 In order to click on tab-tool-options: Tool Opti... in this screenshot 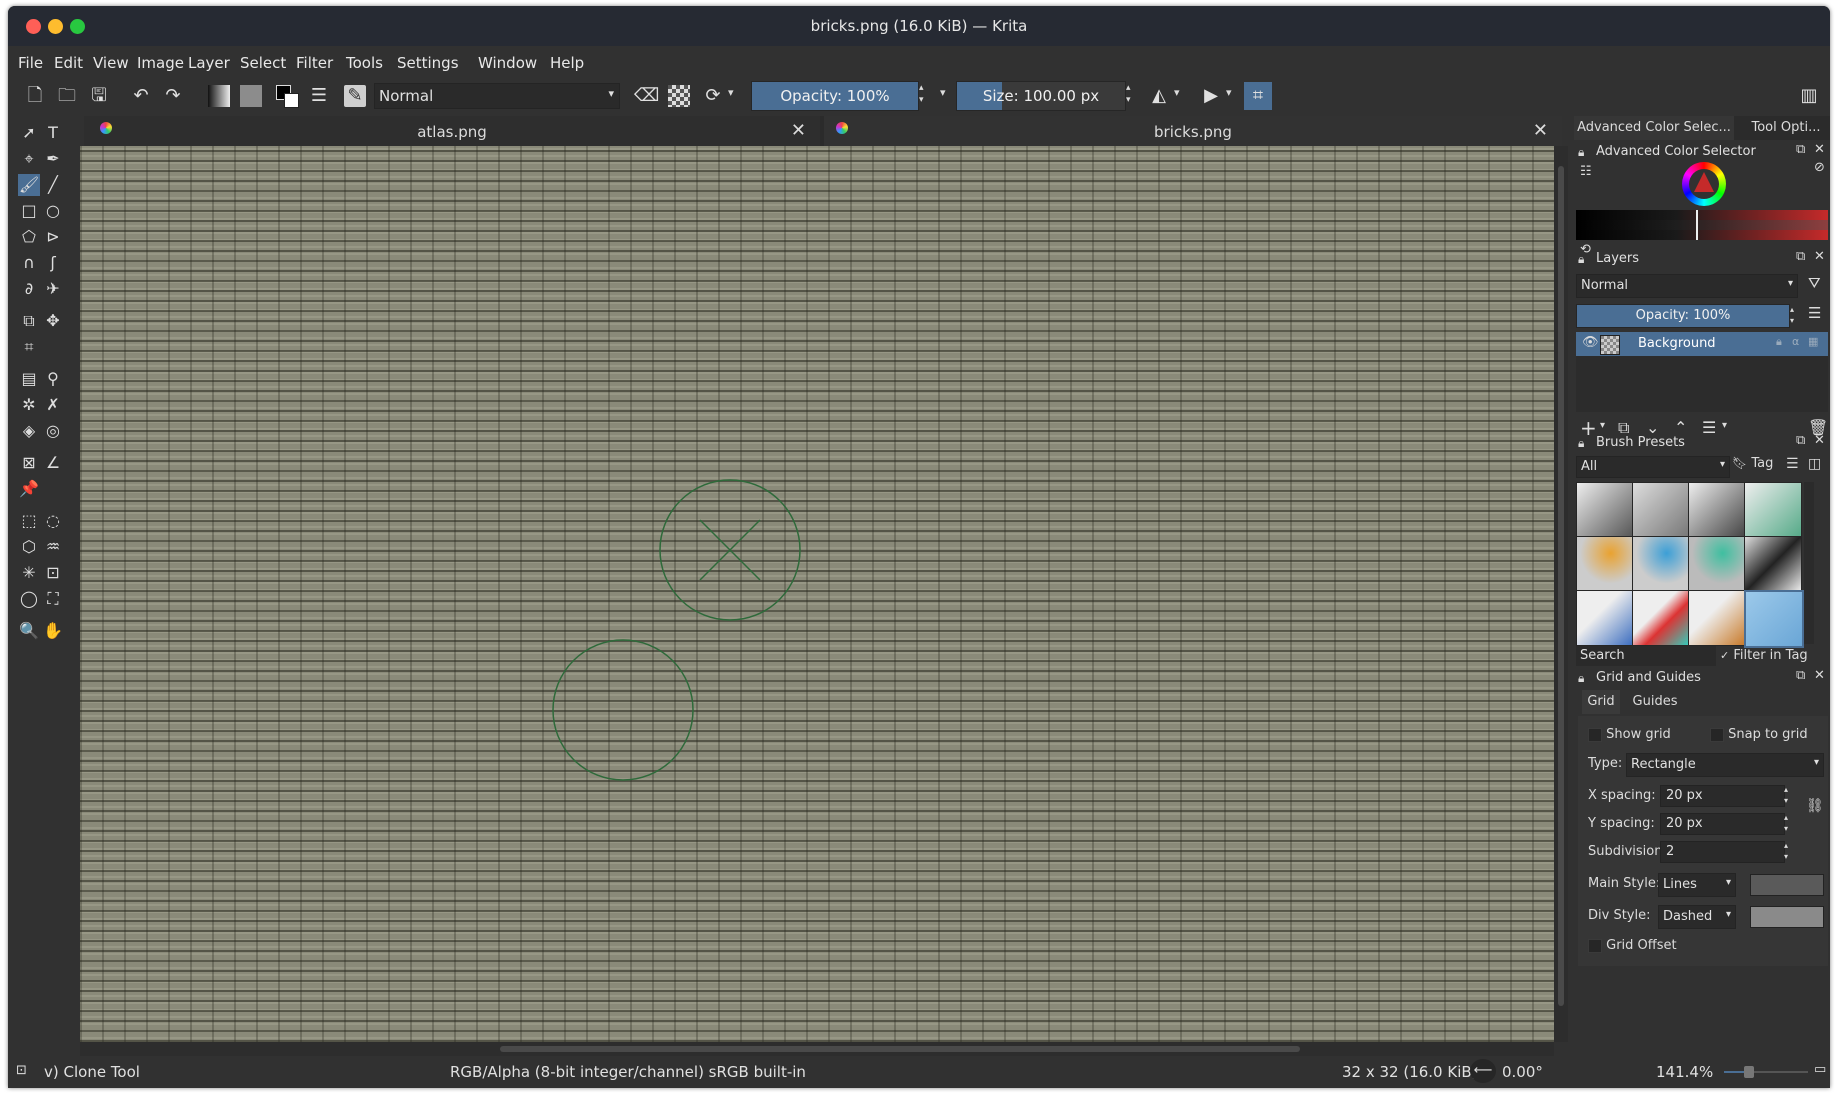, I will do `click(1786, 128)`.